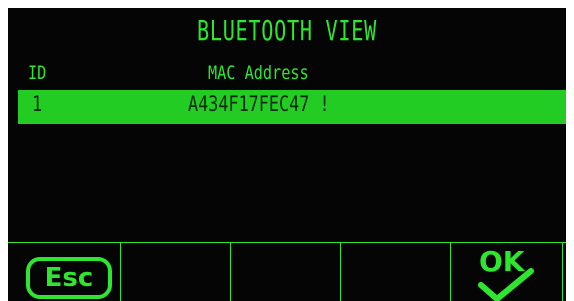 This screenshot has width=574, height=301. Describe the element at coordinates (259, 104) in the screenshot. I see `row-mac-address-cell: A434F17FEC47 !` at that location.